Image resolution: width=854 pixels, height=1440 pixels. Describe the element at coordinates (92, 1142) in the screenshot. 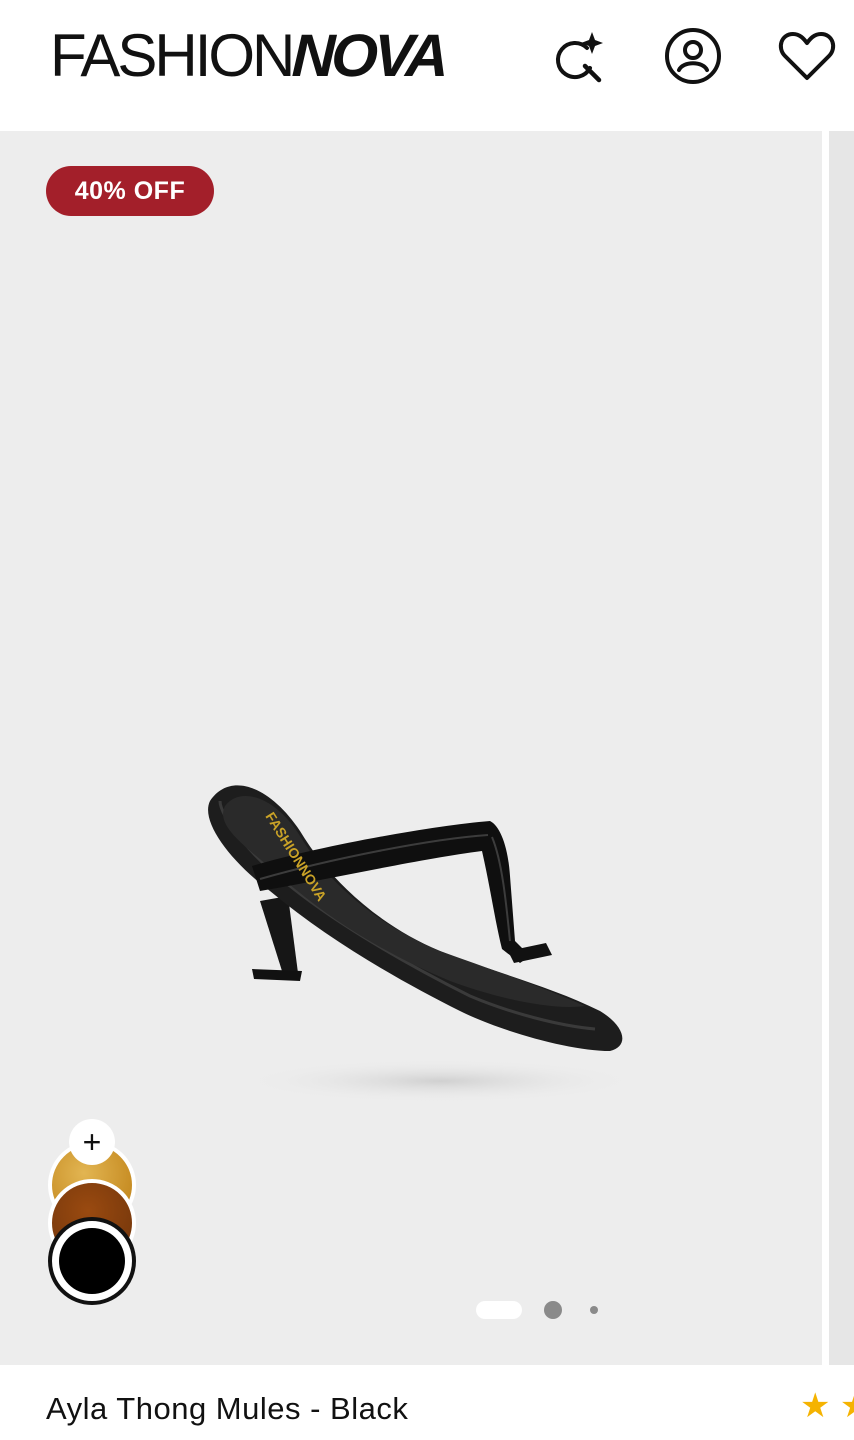

I see `more-colors-button: +` at that location.